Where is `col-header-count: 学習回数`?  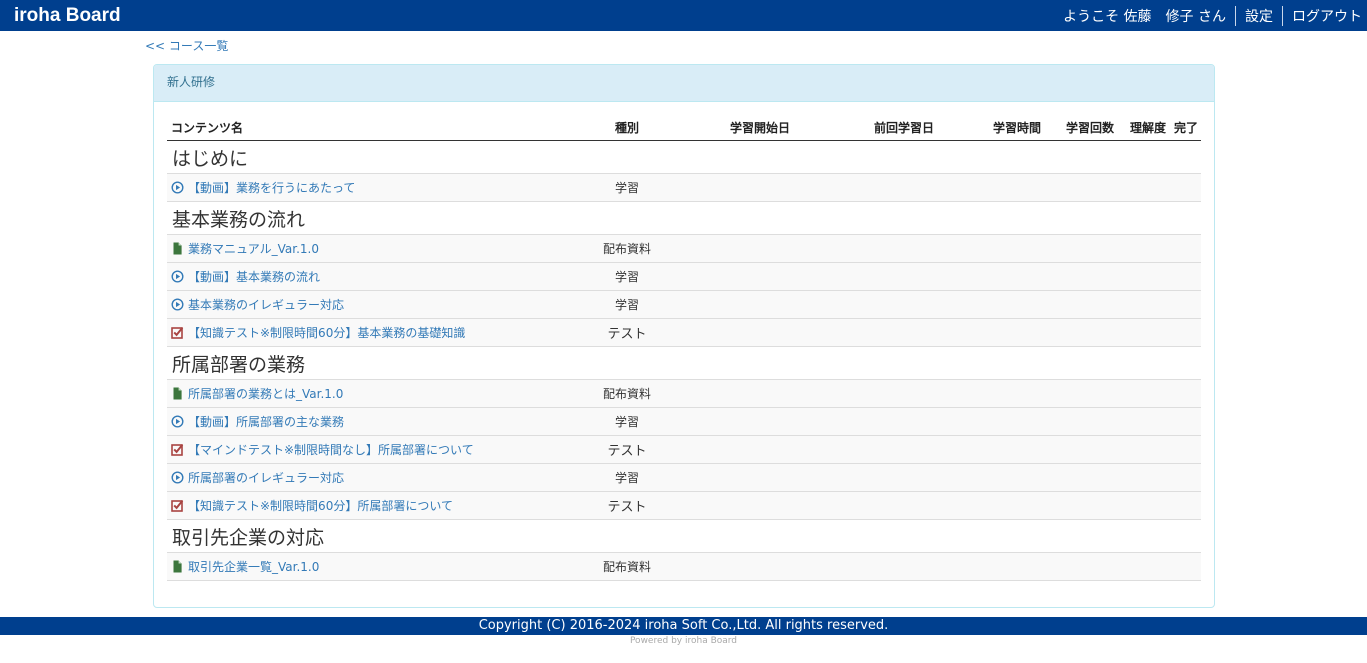
col-header-count: 学習回数 is located at coordinates (1089, 127).